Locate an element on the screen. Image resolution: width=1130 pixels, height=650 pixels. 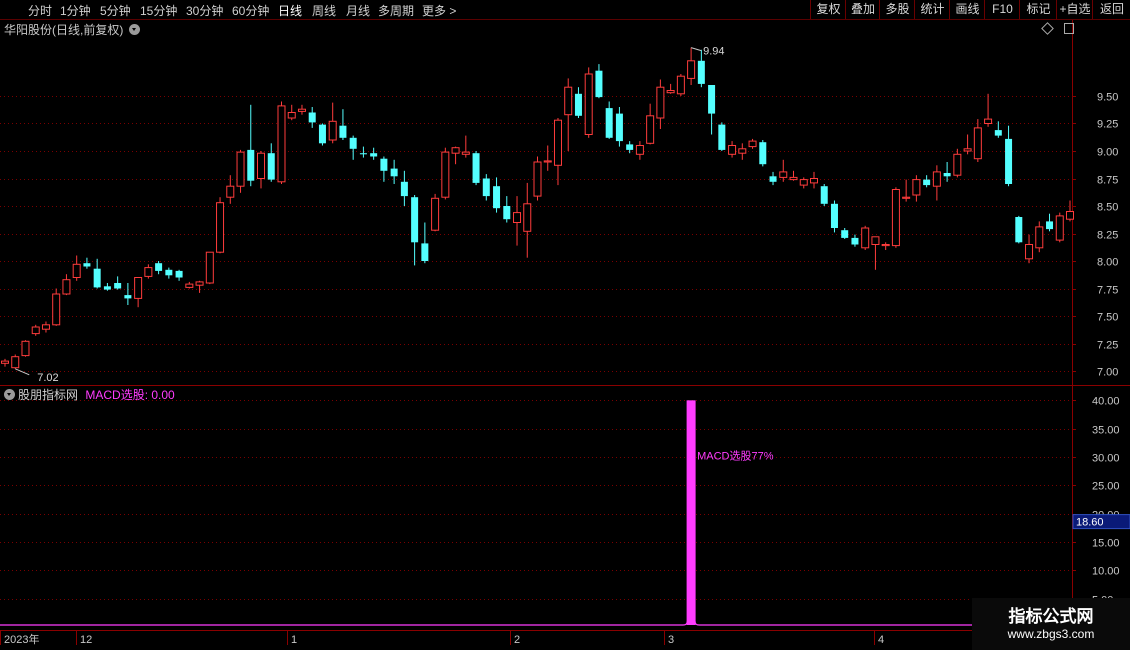
high-marker-line is located at coordinates (696, 49).